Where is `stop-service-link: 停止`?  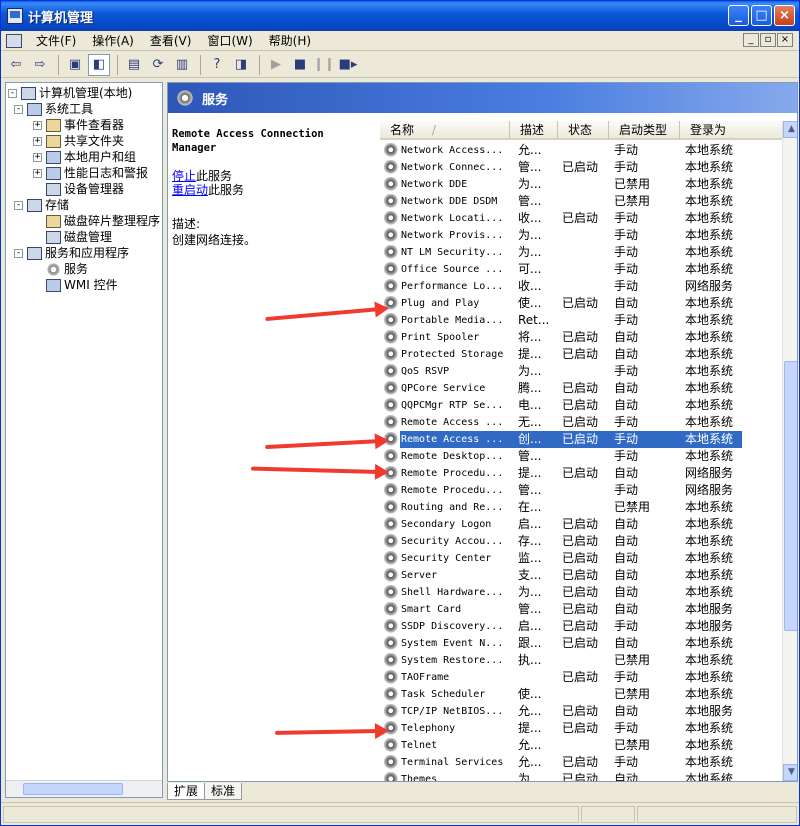
stop-service-link: 停止 is located at coordinates (184, 176).